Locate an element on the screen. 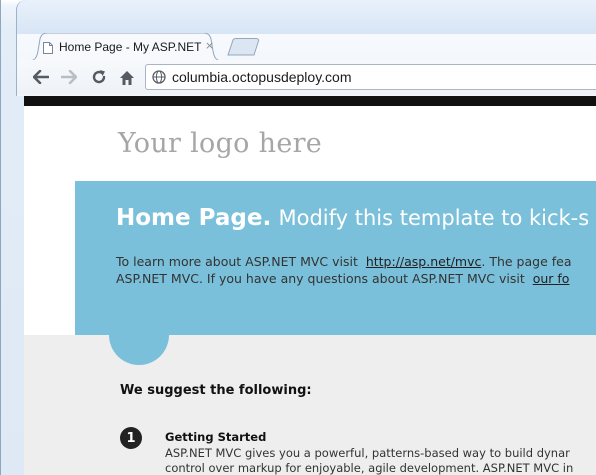 Image resolution: width=596 pixels, height=475 pixels. featured-title-strong: Home Page. is located at coordinates (194, 218).